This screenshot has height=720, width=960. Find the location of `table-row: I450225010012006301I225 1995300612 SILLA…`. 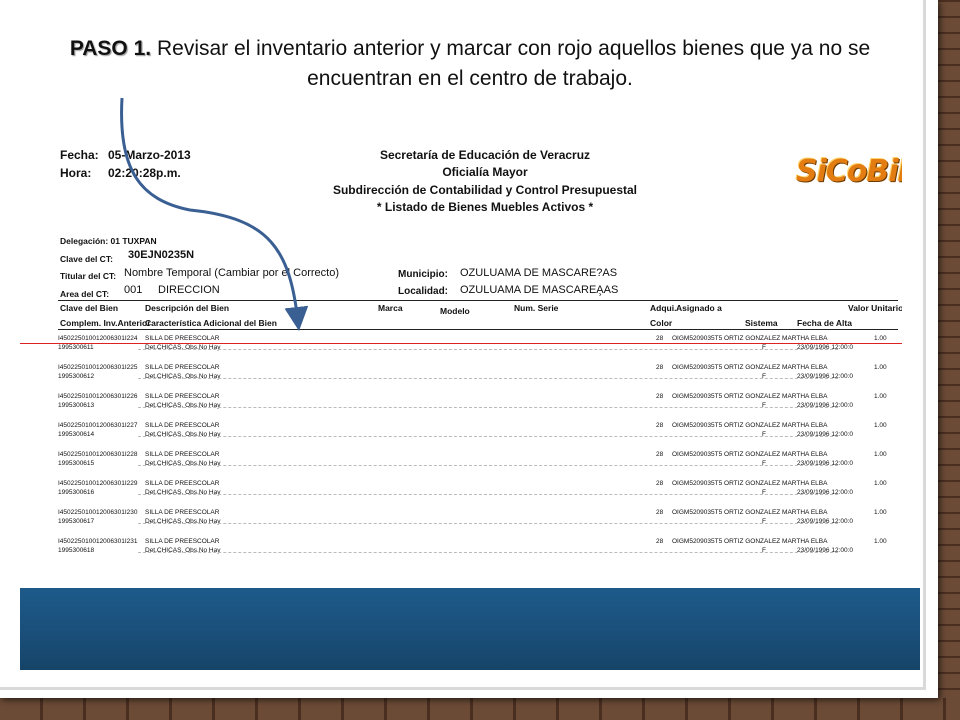

table-row: I450225010012006301I225 1995300612 SILLA… is located at coordinates (478, 376).